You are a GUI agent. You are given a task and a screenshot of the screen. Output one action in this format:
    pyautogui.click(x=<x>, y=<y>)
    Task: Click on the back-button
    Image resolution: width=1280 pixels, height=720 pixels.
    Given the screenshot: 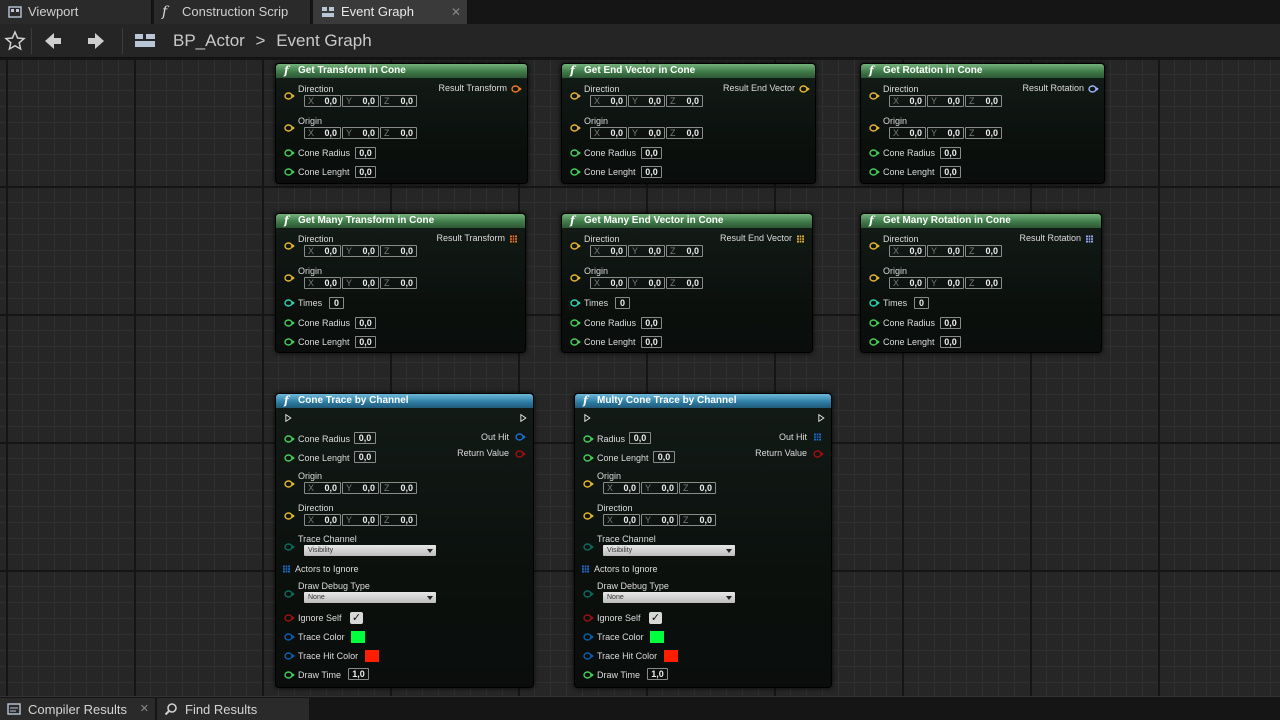 What is the action you would take?
    pyautogui.click(x=53, y=41)
    